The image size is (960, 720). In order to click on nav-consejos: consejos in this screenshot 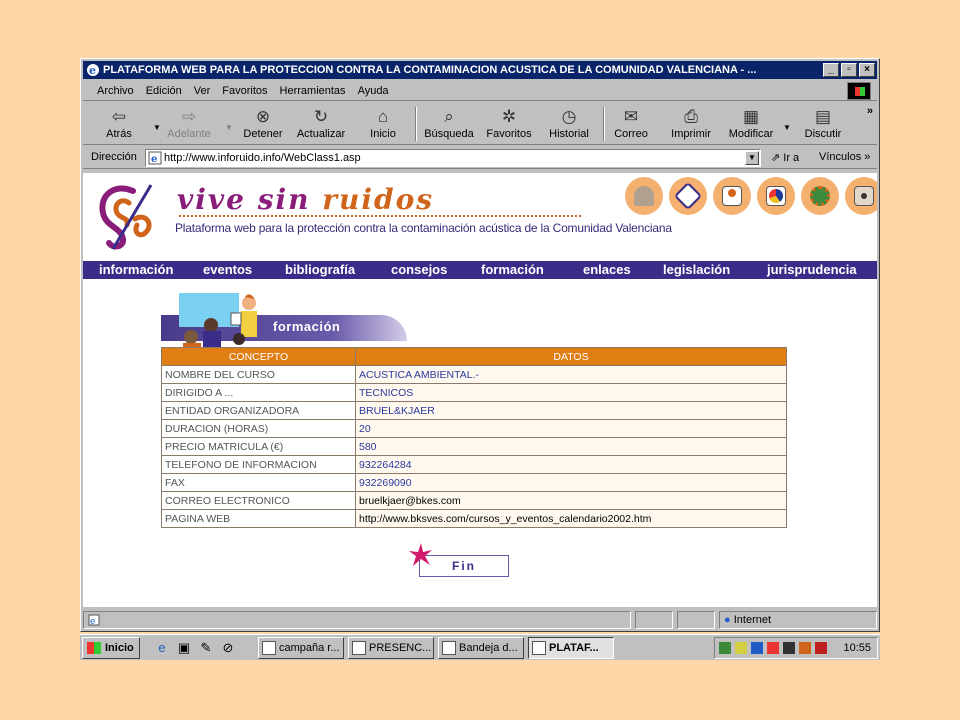, I will do `click(419, 269)`.